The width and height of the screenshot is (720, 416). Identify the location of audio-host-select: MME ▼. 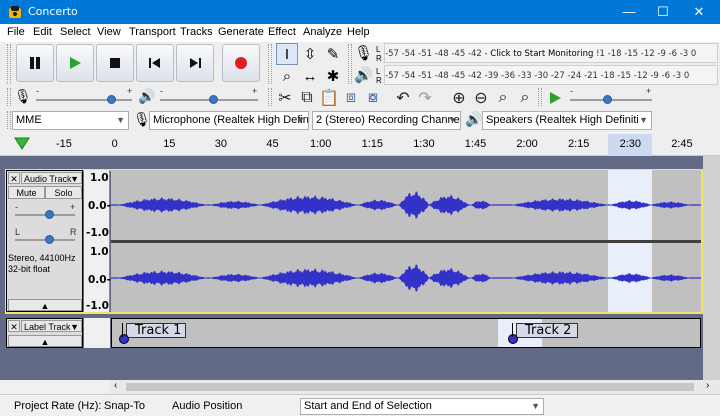
(70, 120).